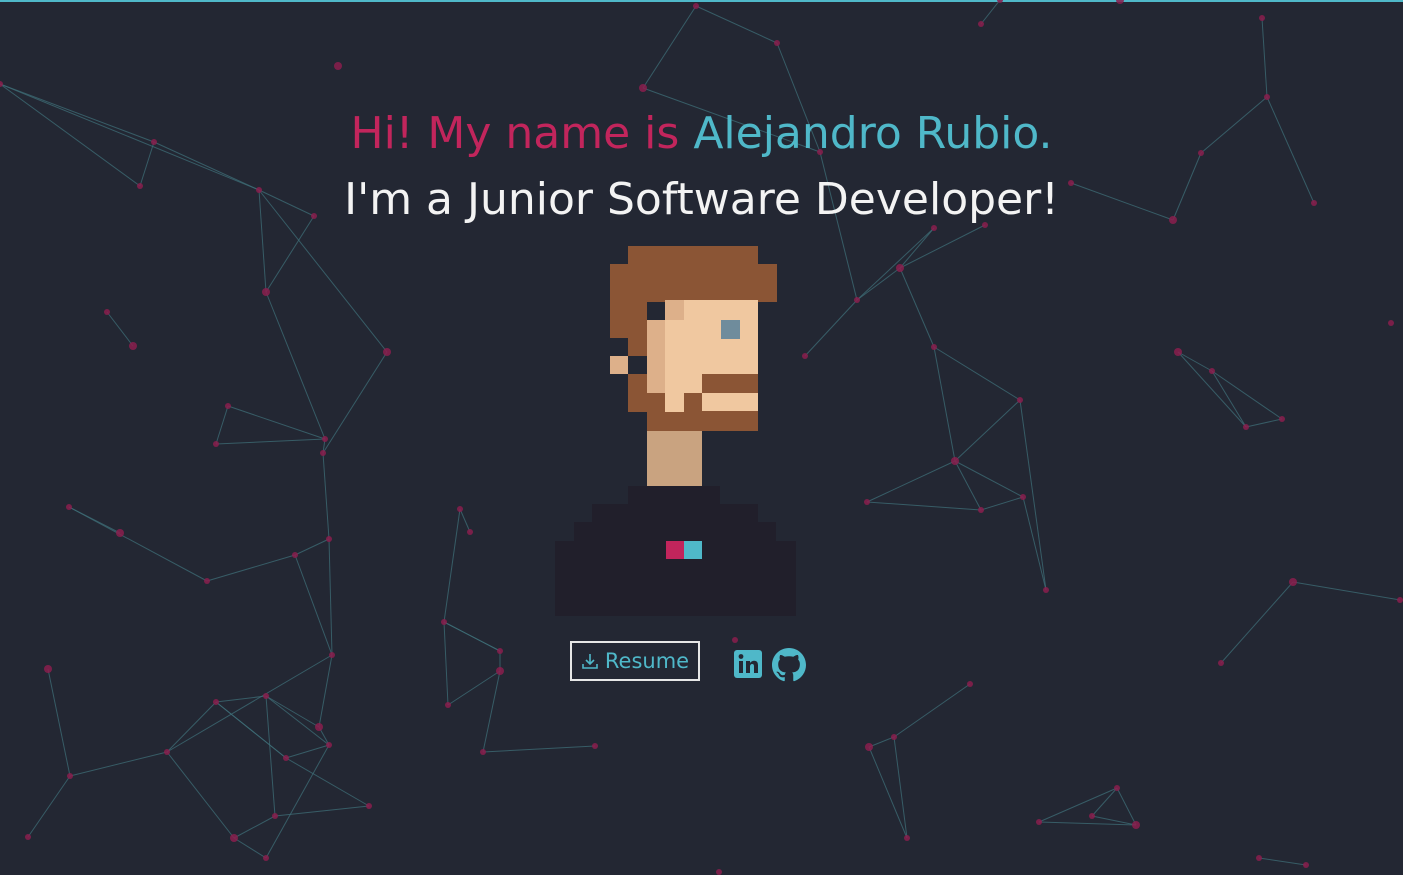  I want to click on linkedin-icon, so click(748, 664).